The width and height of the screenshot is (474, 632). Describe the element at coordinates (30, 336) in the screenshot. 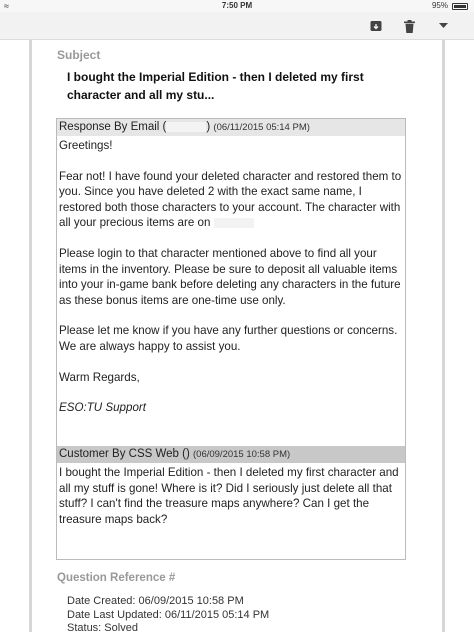

I see `frame-border-left` at that location.